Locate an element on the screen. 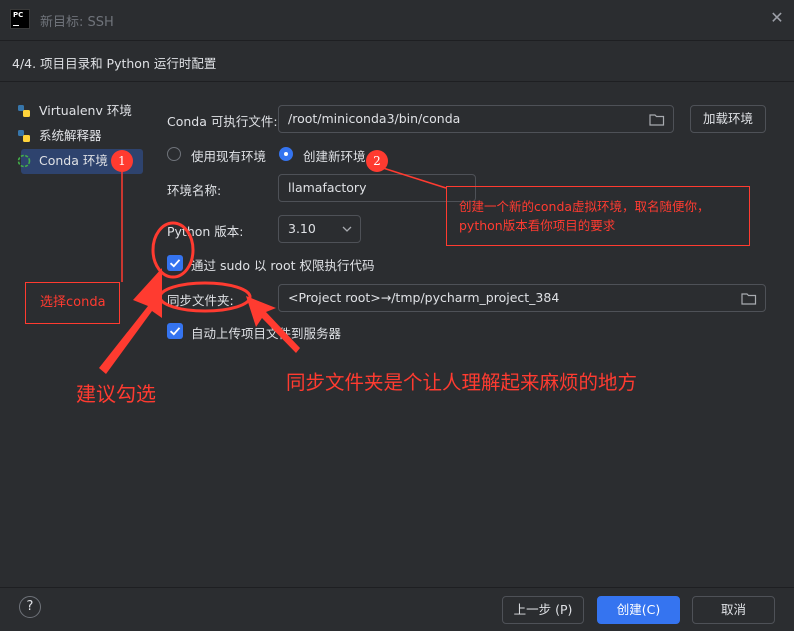 The width and height of the screenshot is (794, 631). annotation-recommend-check: 建议勾选 is located at coordinates (116, 394).